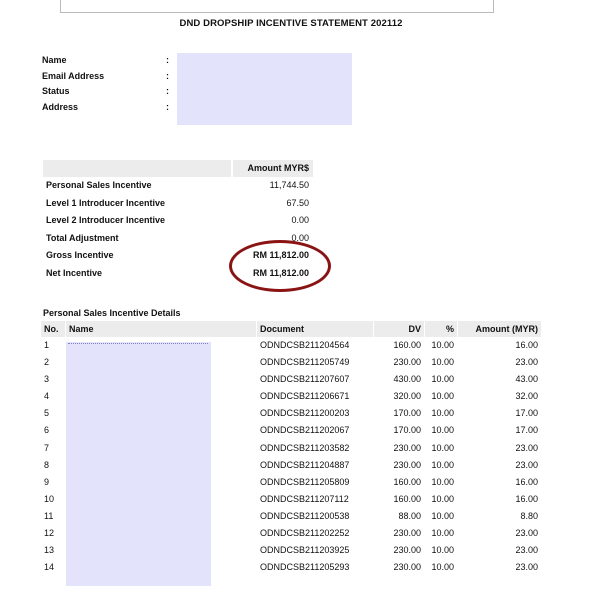 The width and height of the screenshot is (600, 600). What do you see at coordinates (99, 185) in the screenshot?
I see `summary-label: Personal Sales Incentive` at bounding box center [99, 185].